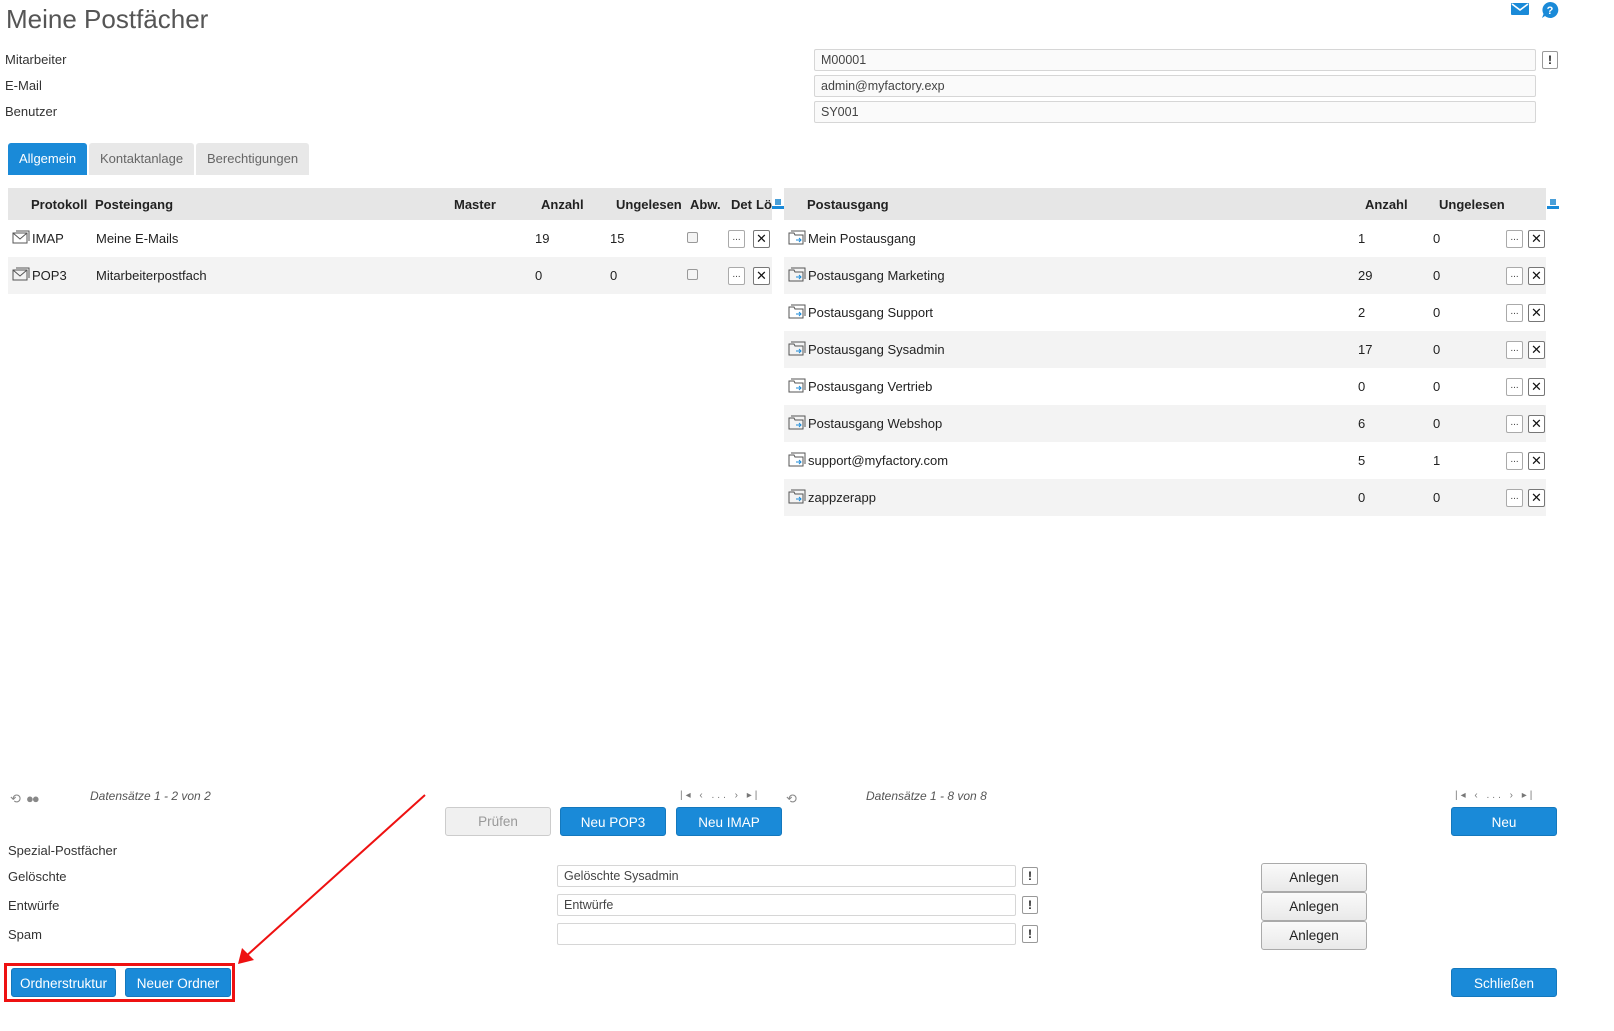 This screenshot has height=1031, width=1614. What do you see at coordinates (253, 159) in the screenshot?
I see `tab-berechtigungen: Berechtigungen` at bounding box center [253, 159].